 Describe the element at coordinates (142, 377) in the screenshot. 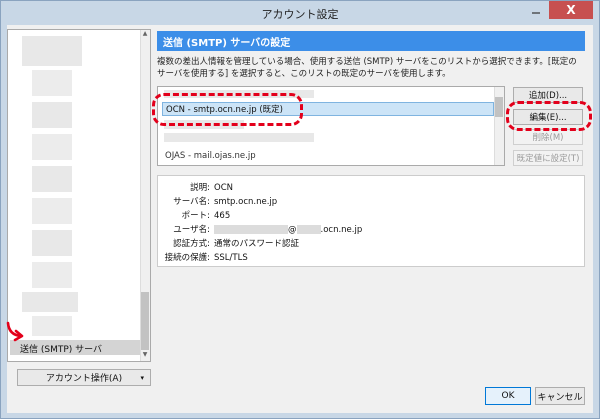

I see `chevron-down-icon: ▾` at that location.